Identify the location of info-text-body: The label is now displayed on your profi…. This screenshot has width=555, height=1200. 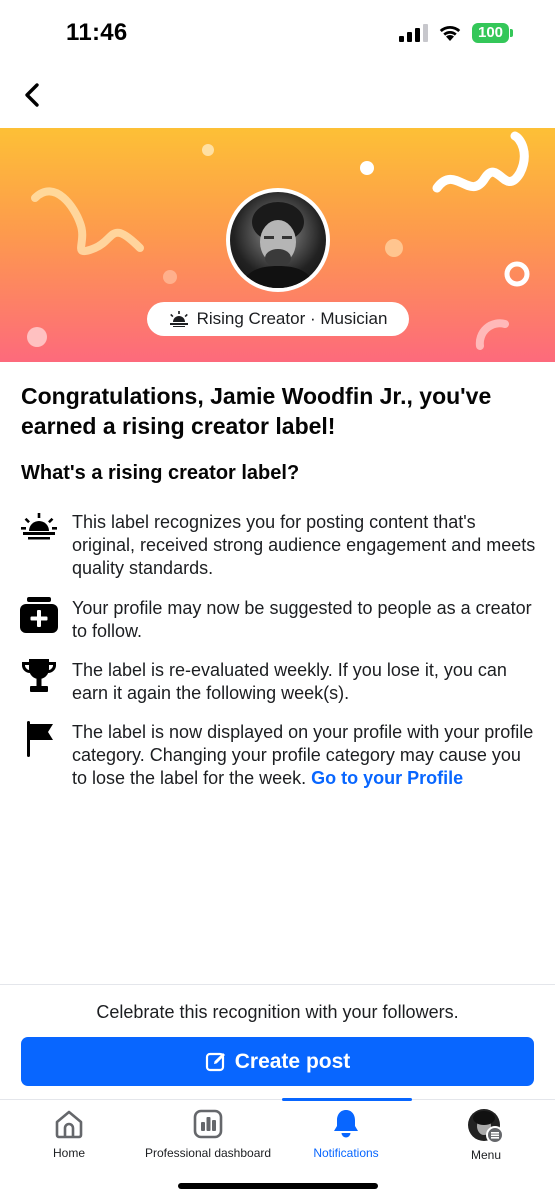
(303, 755).